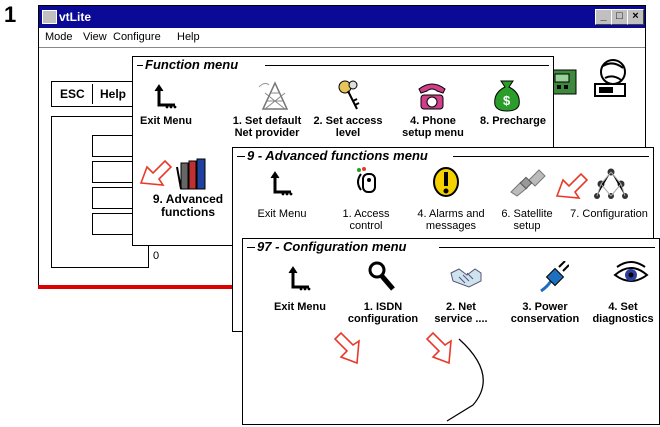 This screenshot has width=660, height=427. Describe the element at coordinates (188, 37) in the screenshot. I see `menu-help: Help` at that location.